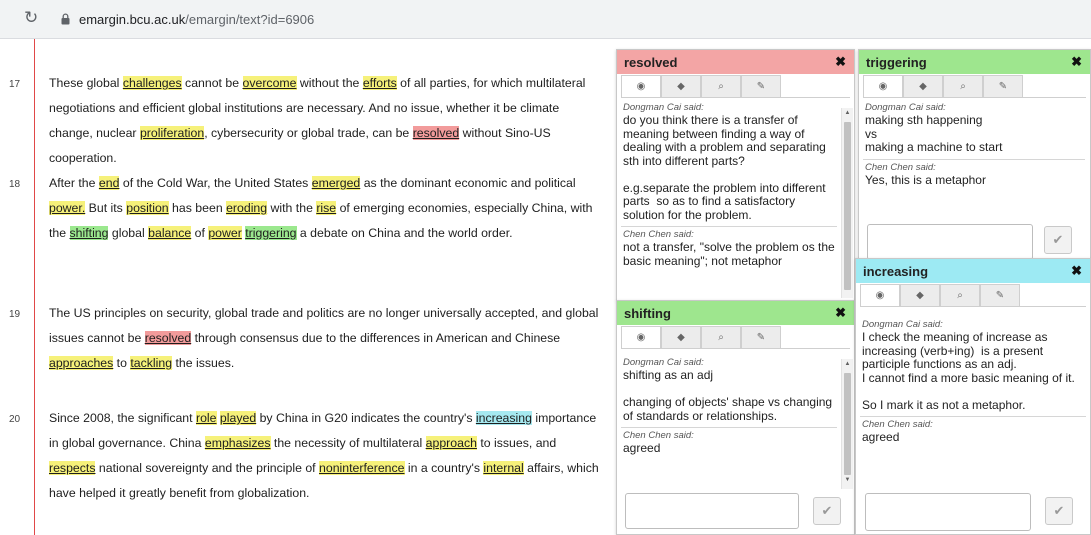 This screenshot has height=535, width=1091. I want to click on text-segment: the, so click(59, 233).